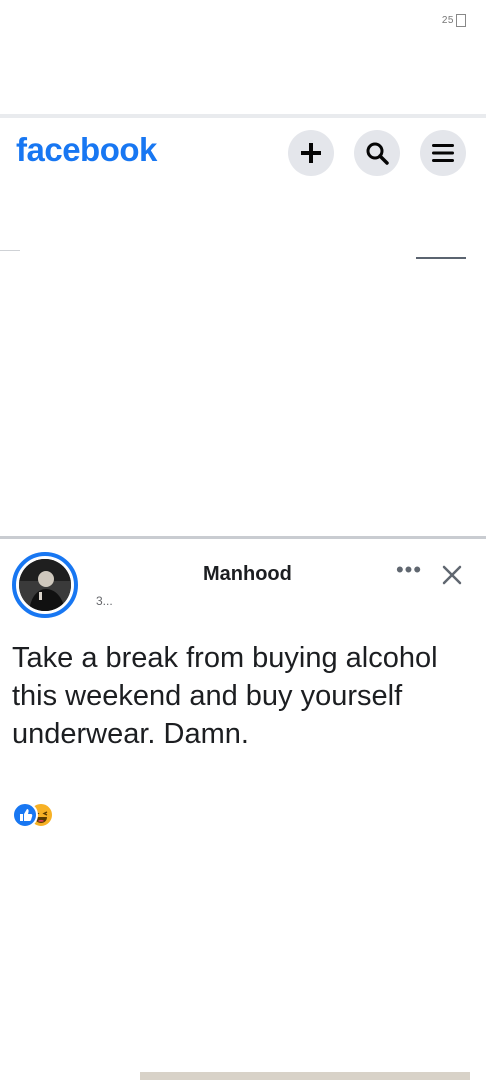 This screenshot has width=486, height=1080. I want to click on person-silhouette-icon, so click(45, 585).